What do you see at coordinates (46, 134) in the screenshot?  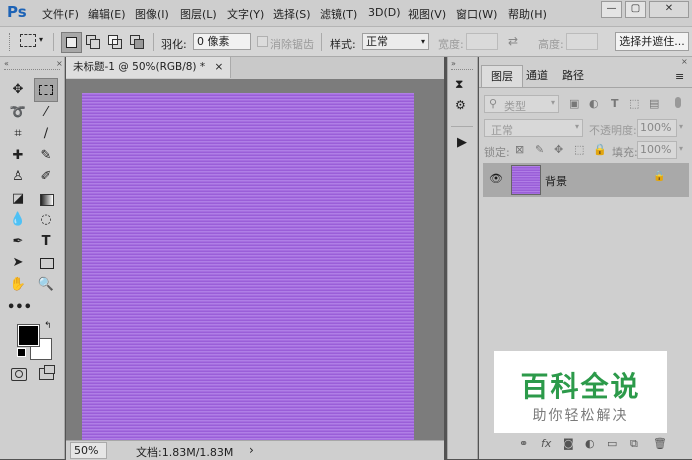 I see `eyedropper-tool: ∕` at bounding box center [46, 134].